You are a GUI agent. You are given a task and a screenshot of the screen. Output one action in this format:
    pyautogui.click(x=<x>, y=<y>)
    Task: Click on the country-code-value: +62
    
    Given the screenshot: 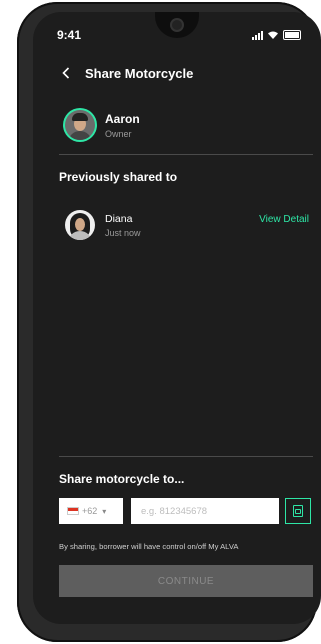 What is the action you would take?
    pyautogui.click(x=90, y=511)
    